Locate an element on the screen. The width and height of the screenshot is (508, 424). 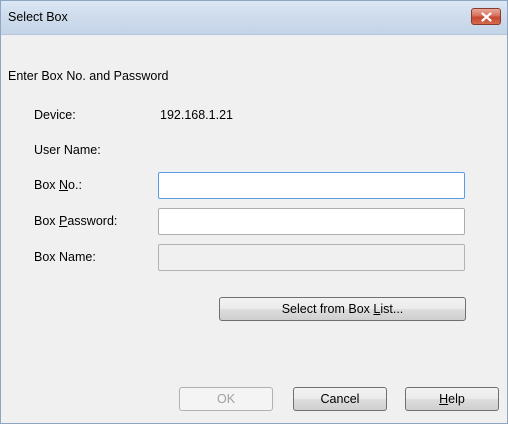
window-title: Select Box is located at coordinates (38, 17).